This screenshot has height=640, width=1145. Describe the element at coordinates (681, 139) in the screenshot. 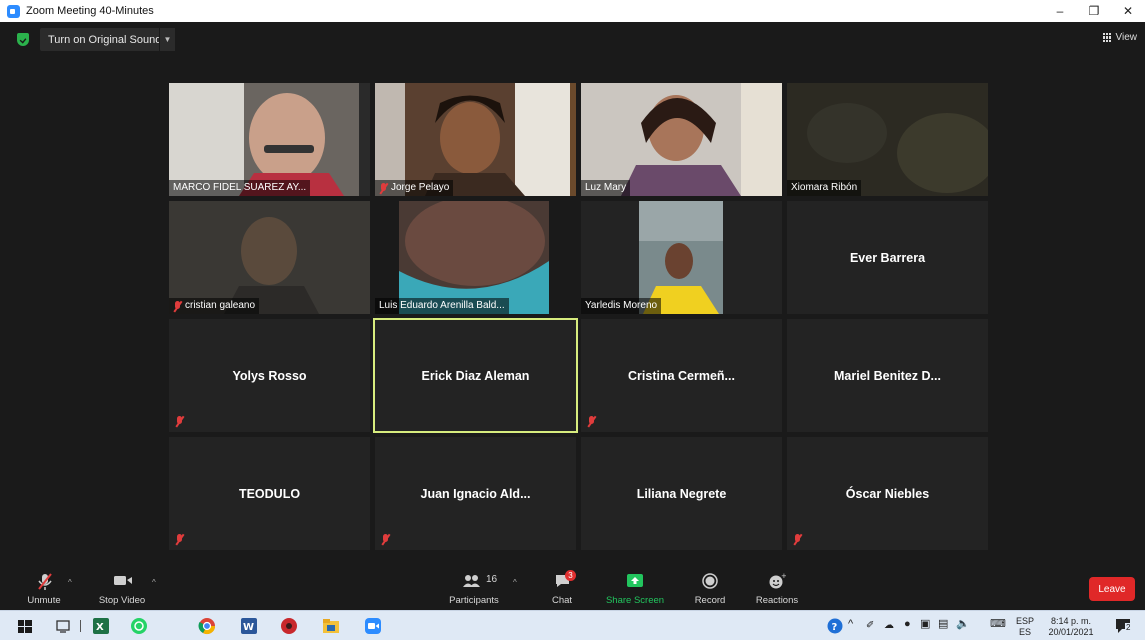

I see `participant-tile: Luz Mary` at that location.